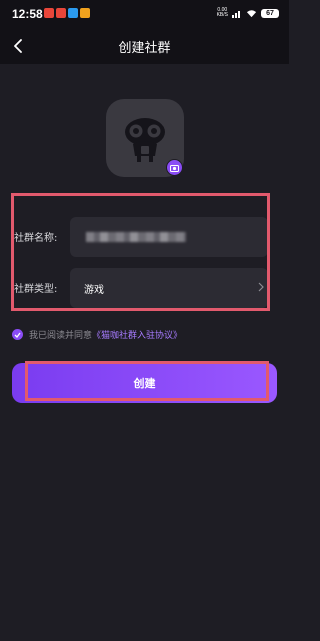 The image size is (320, 641). I want to click on community-name-label: 社群名称:, so click(36, 238).